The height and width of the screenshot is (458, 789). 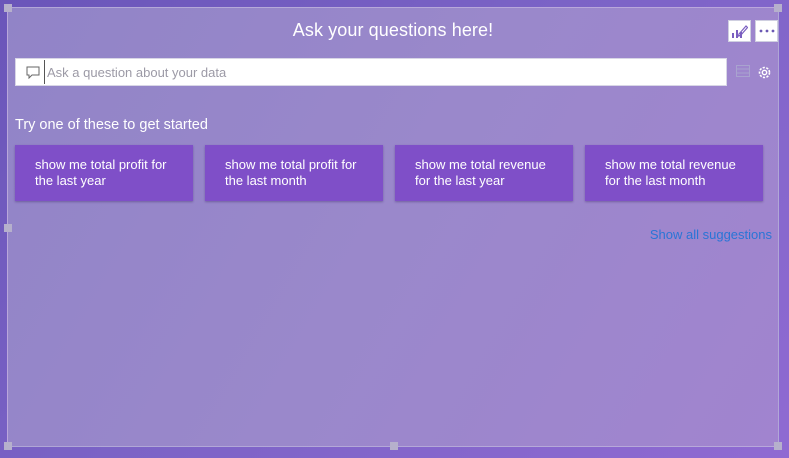 I want to click on suggestion-button: show me total profit for the last year, so click(x=104, y=173).